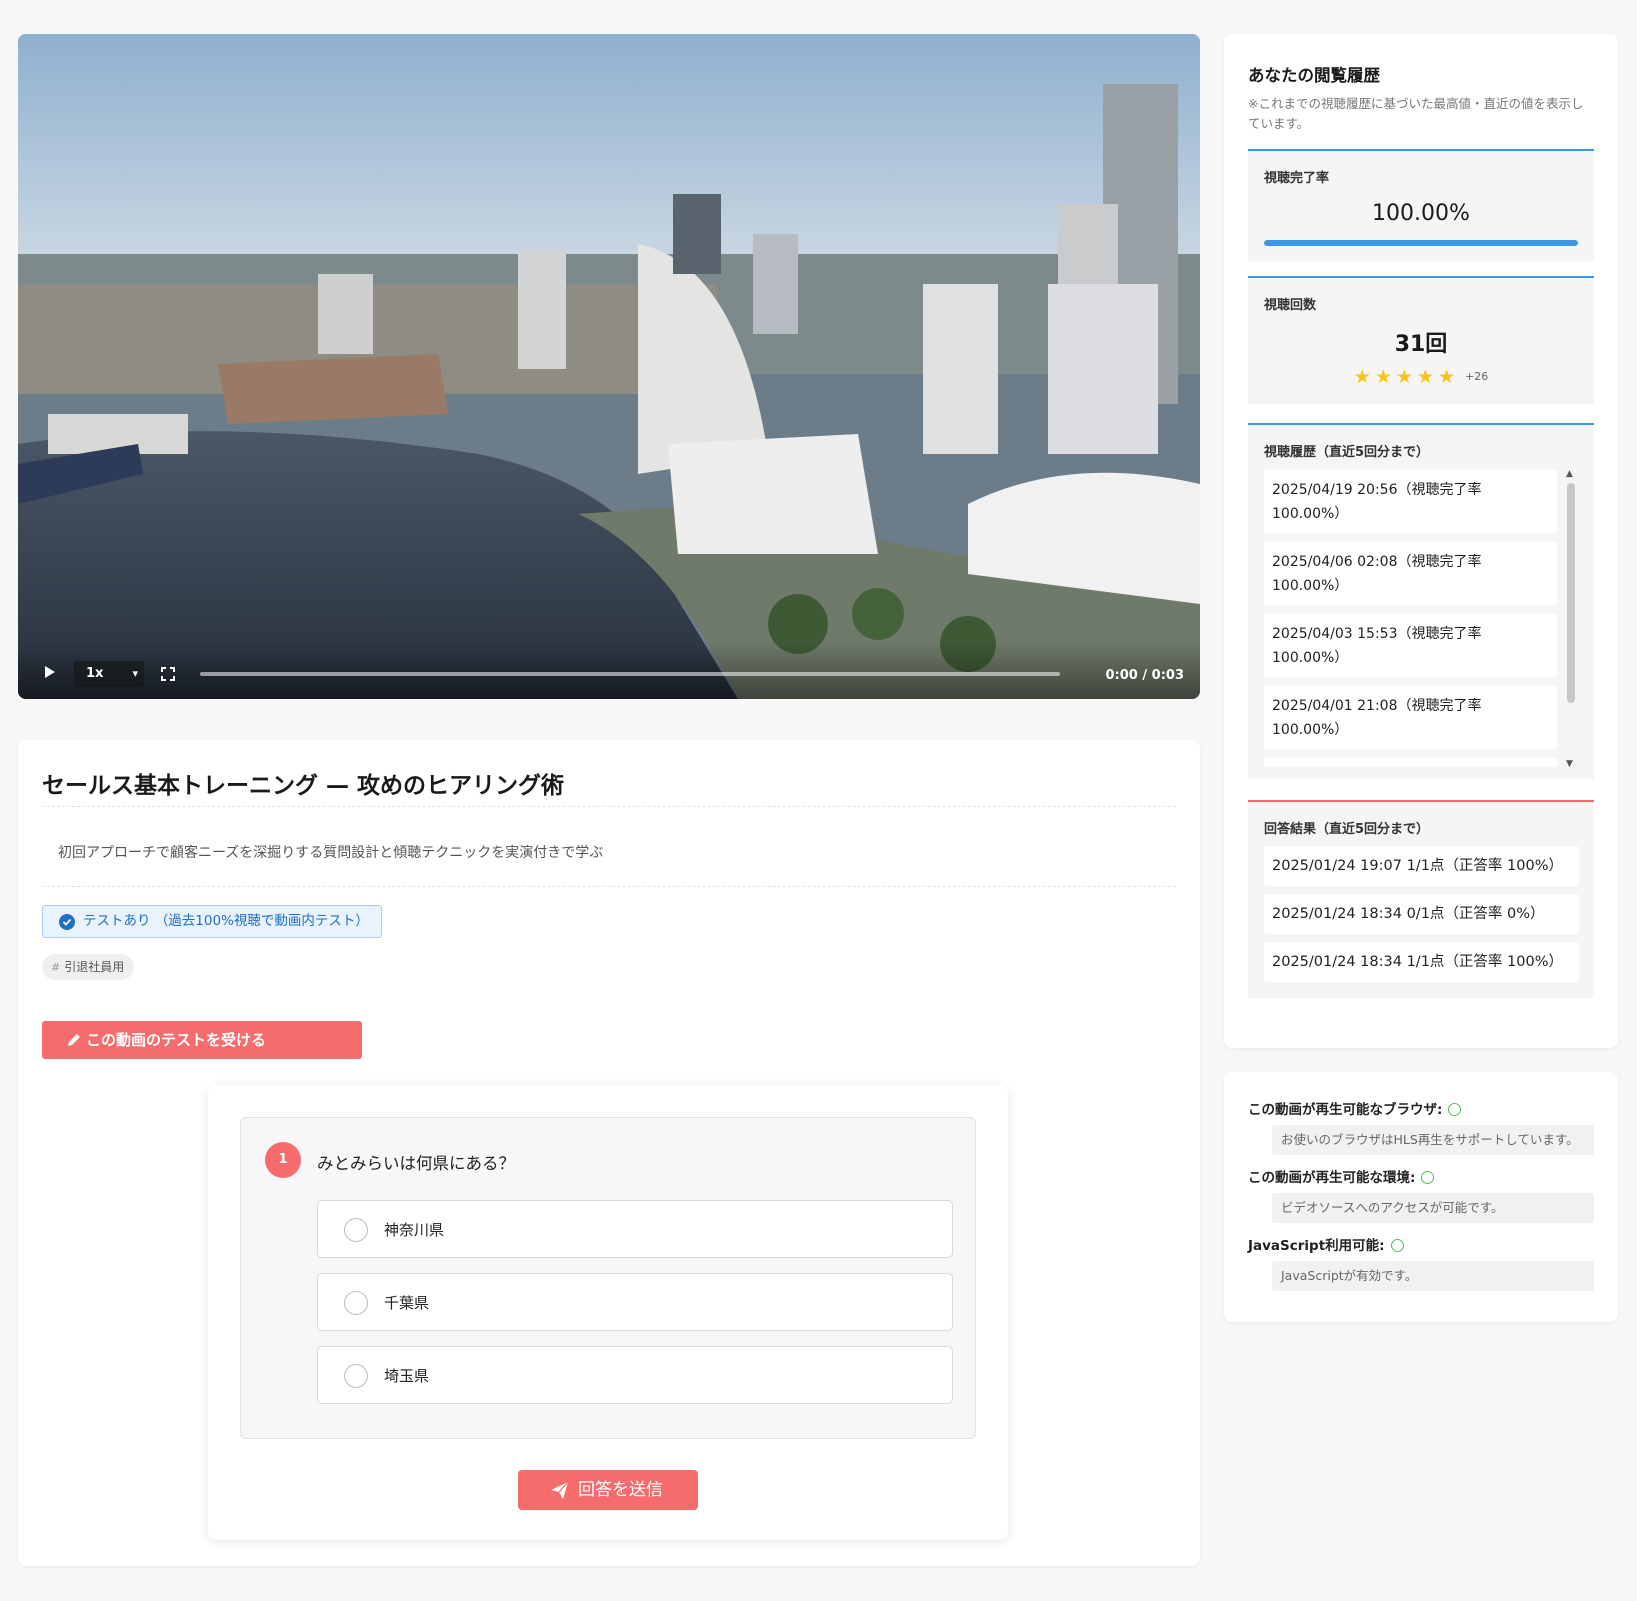  What do you see at coordinates (1571, 593) in the screenshot?
I see `scrollbar-thumb` at bounding box center [1571, 593].